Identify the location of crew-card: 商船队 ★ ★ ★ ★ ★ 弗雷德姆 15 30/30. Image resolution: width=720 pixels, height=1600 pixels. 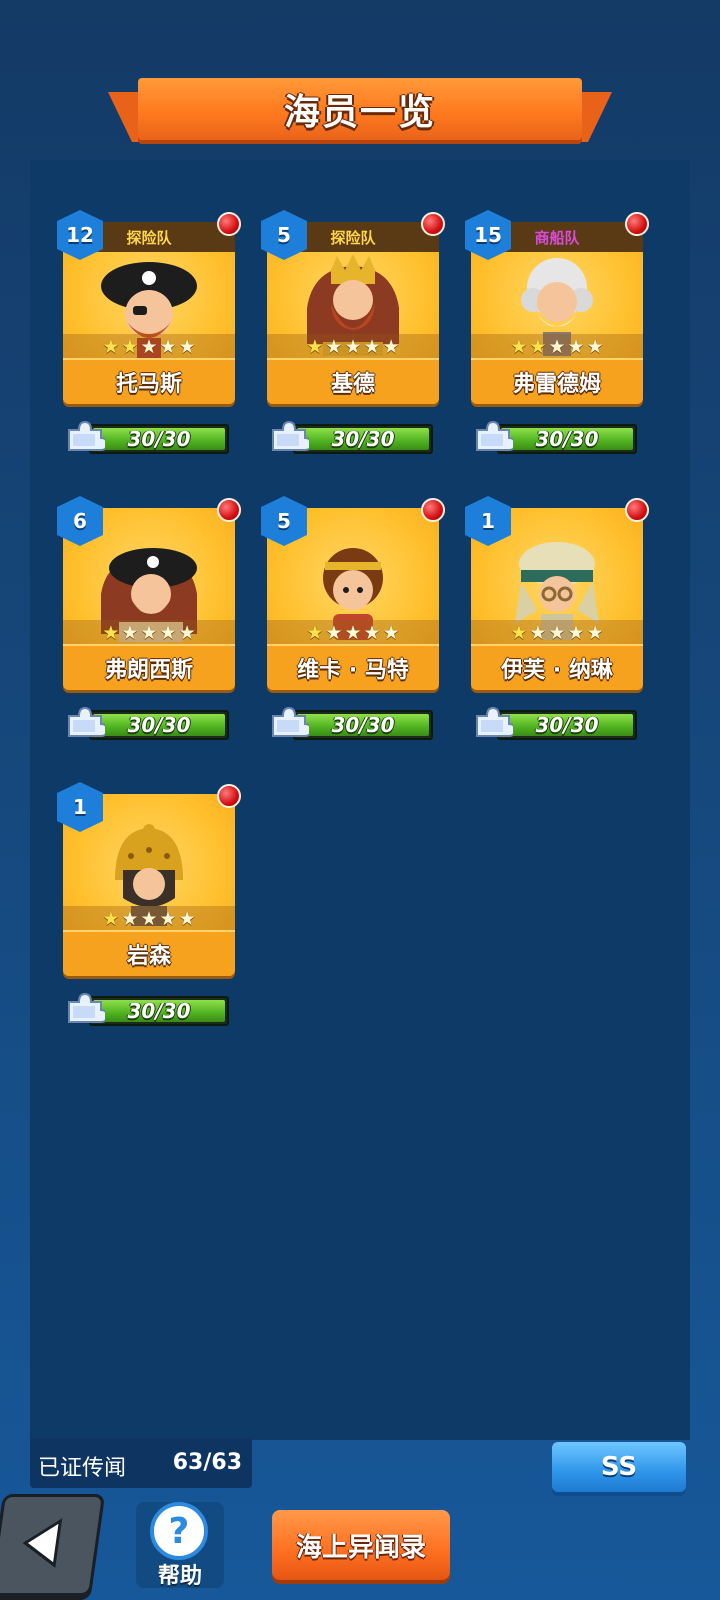
(557, 318).